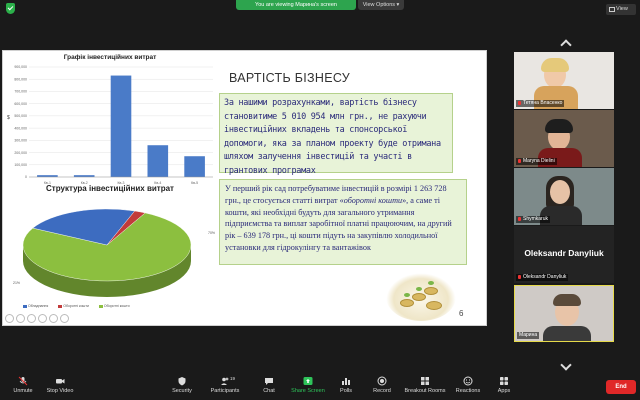 This screenshot has width=640, height=400. I want to click on chat-label: Chat, so click(269, 391).